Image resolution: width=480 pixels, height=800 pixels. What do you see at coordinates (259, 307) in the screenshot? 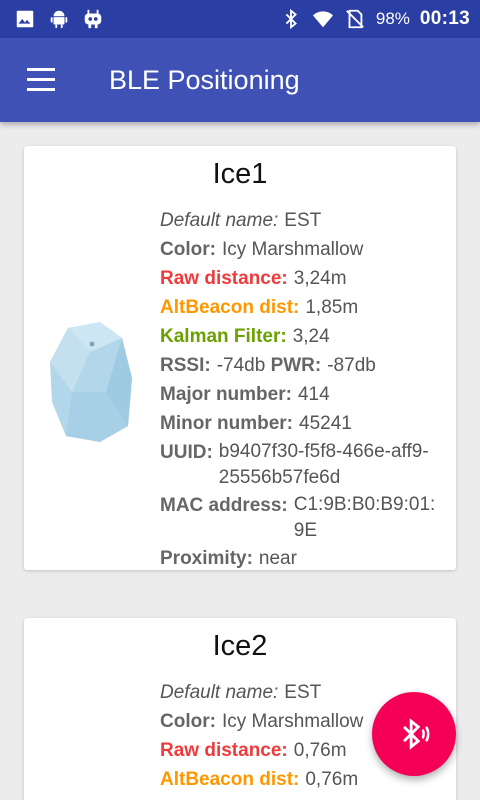
I see `altbeacon-distance-row: AltBeacon dist: 1,85m` at bounding box center [259, 307].